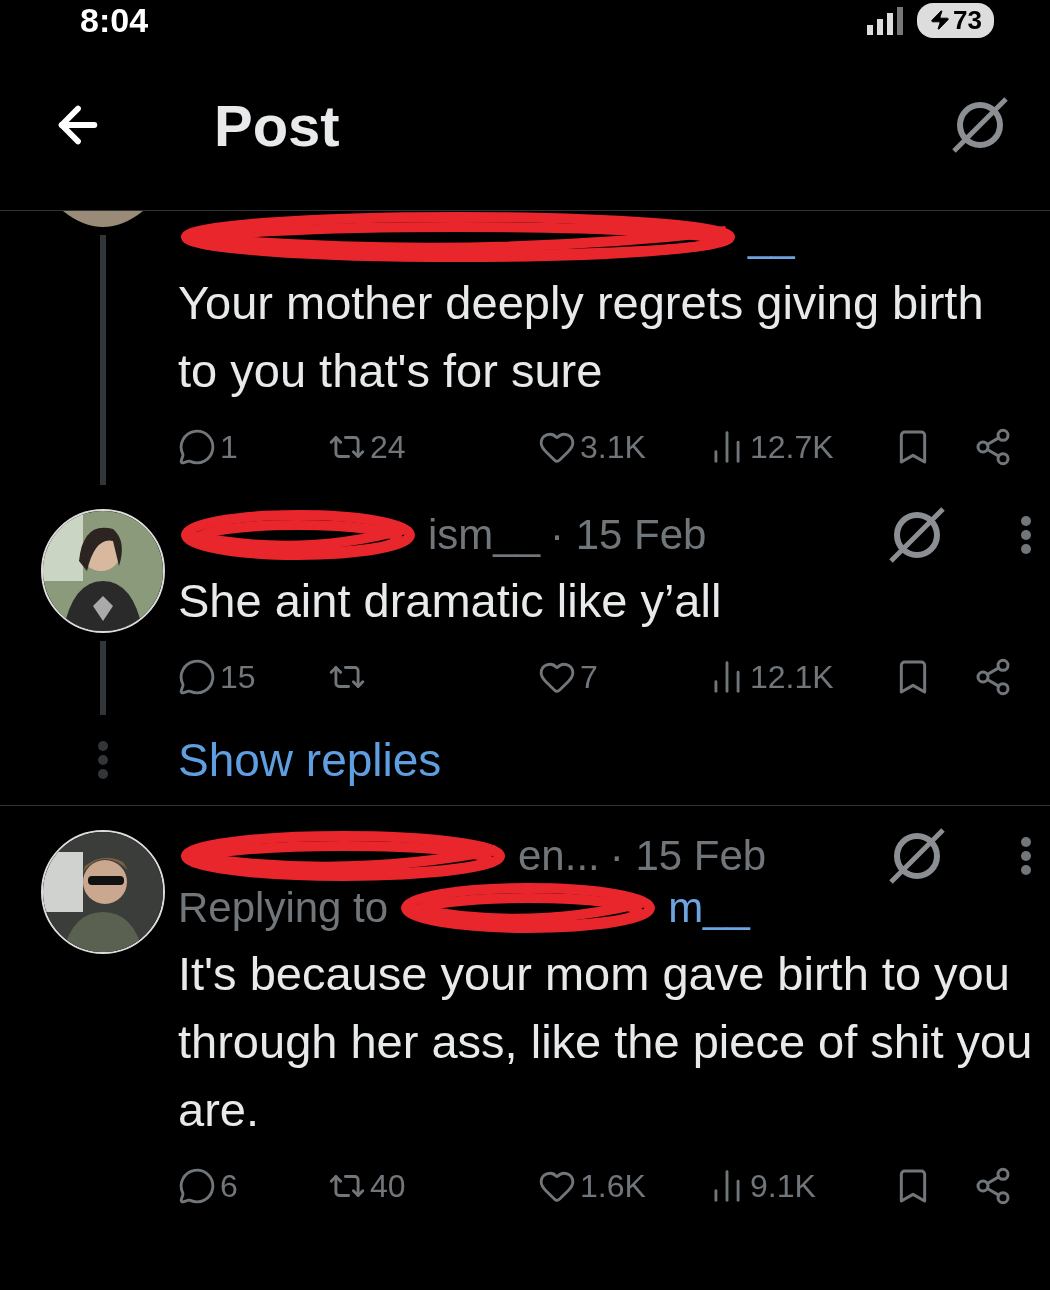 The width and height of the screenshot is (1050, 1290). Describe the element at coordinates (613, 1186) in the screenshot. I see `like-count: 1.6K` at that location.